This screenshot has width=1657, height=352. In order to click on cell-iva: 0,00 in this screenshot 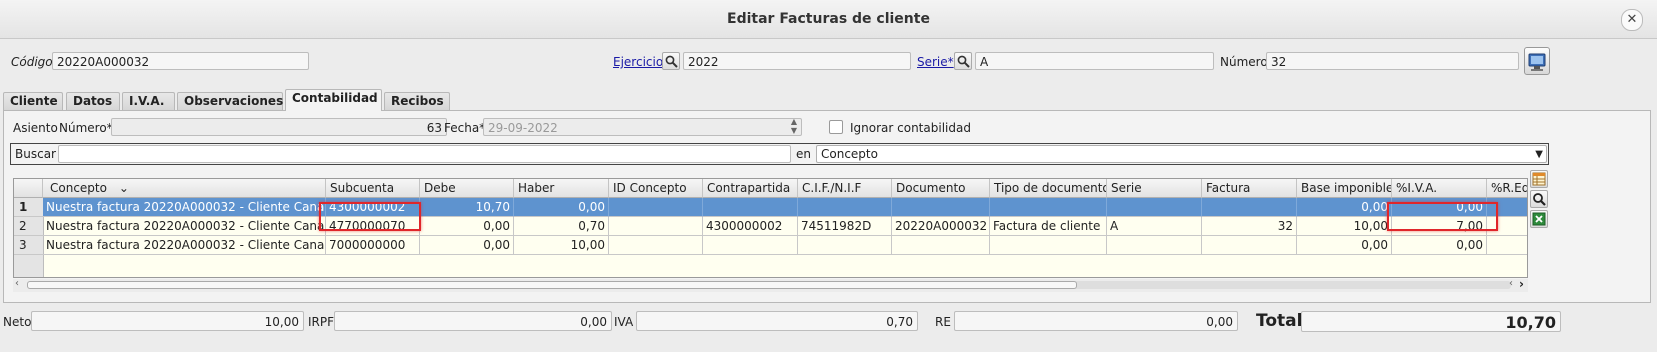, I will do `click(1439, 245)`.